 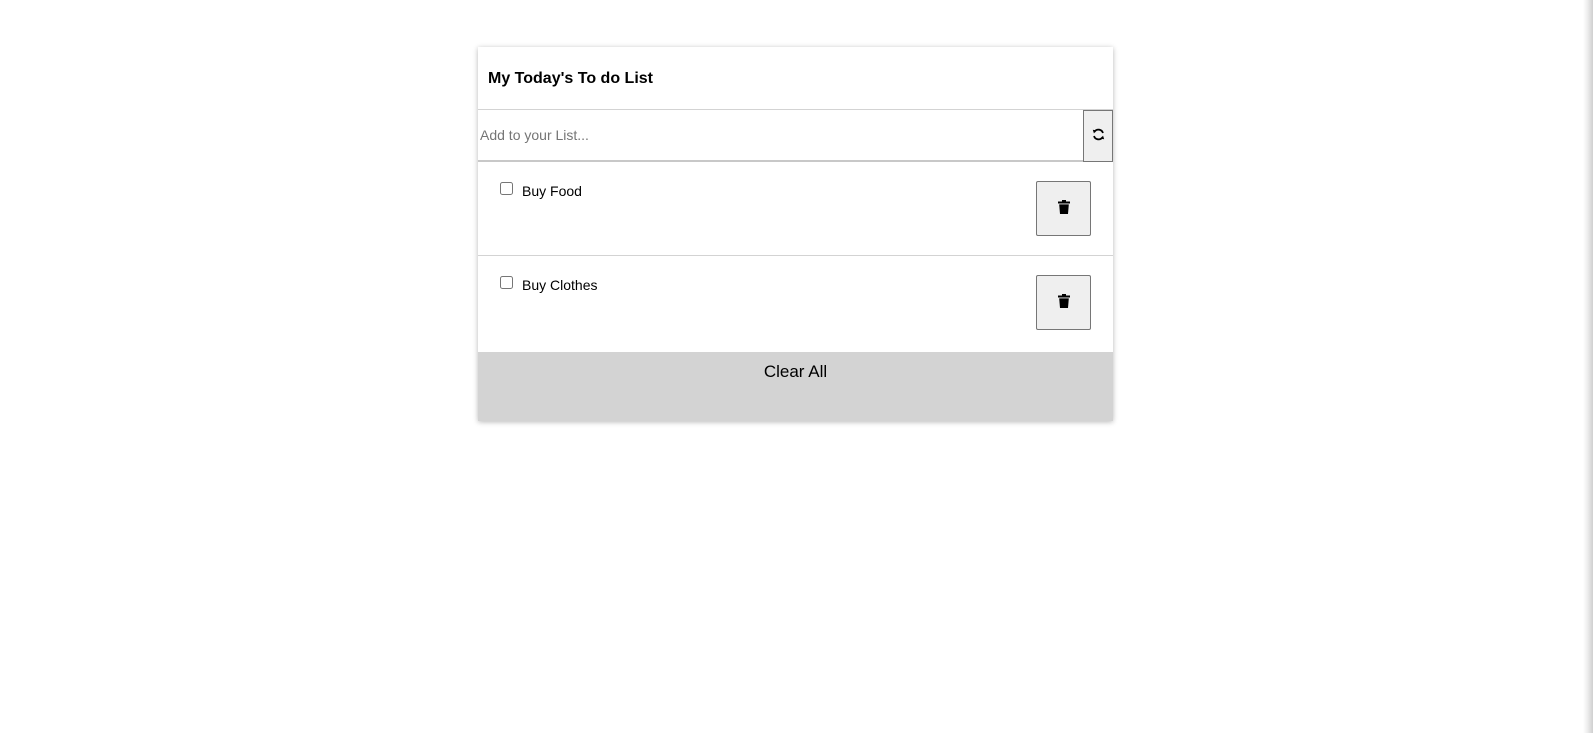 What do you see at coordinates (560, 285) in the screenshot?
I see `item-label: Buy Clothes` at bounding box center [560, 285].